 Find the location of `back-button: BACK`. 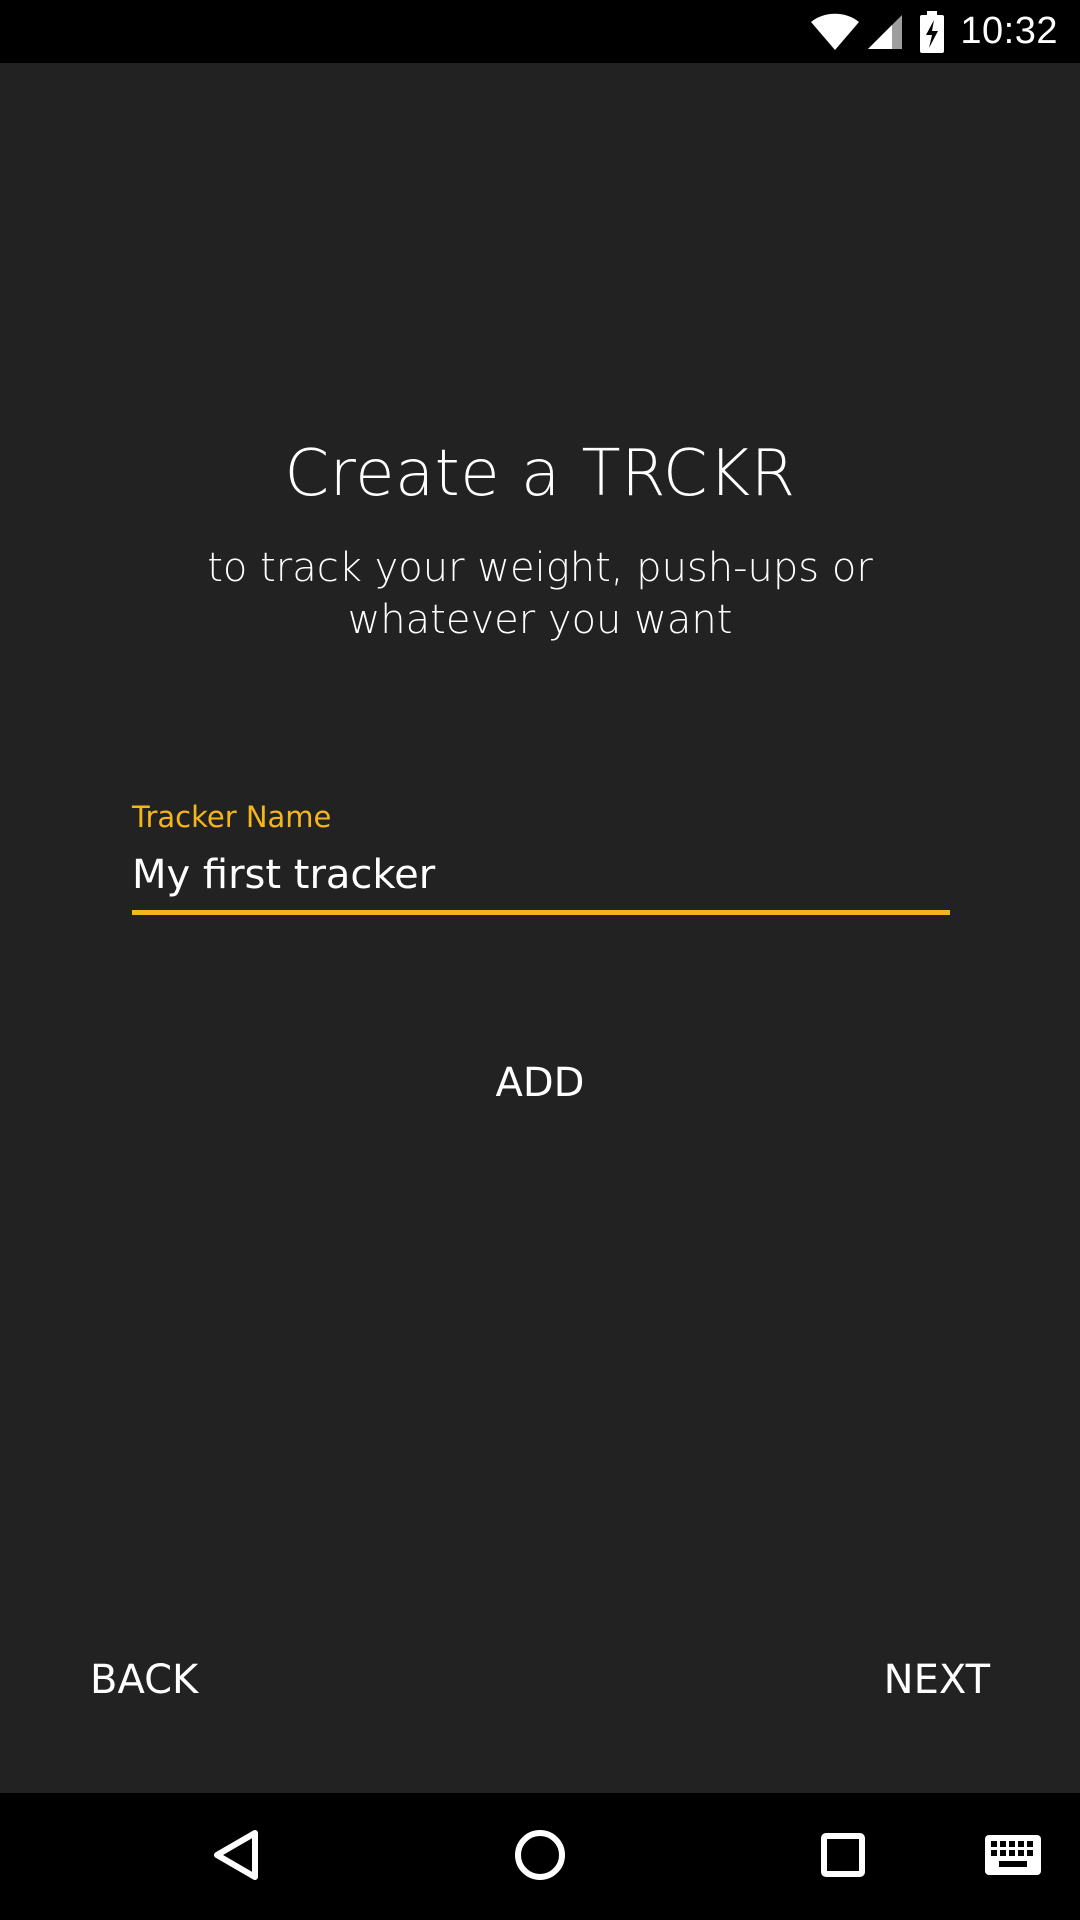

back-button: BACK is located at coordinates (190, 1680).